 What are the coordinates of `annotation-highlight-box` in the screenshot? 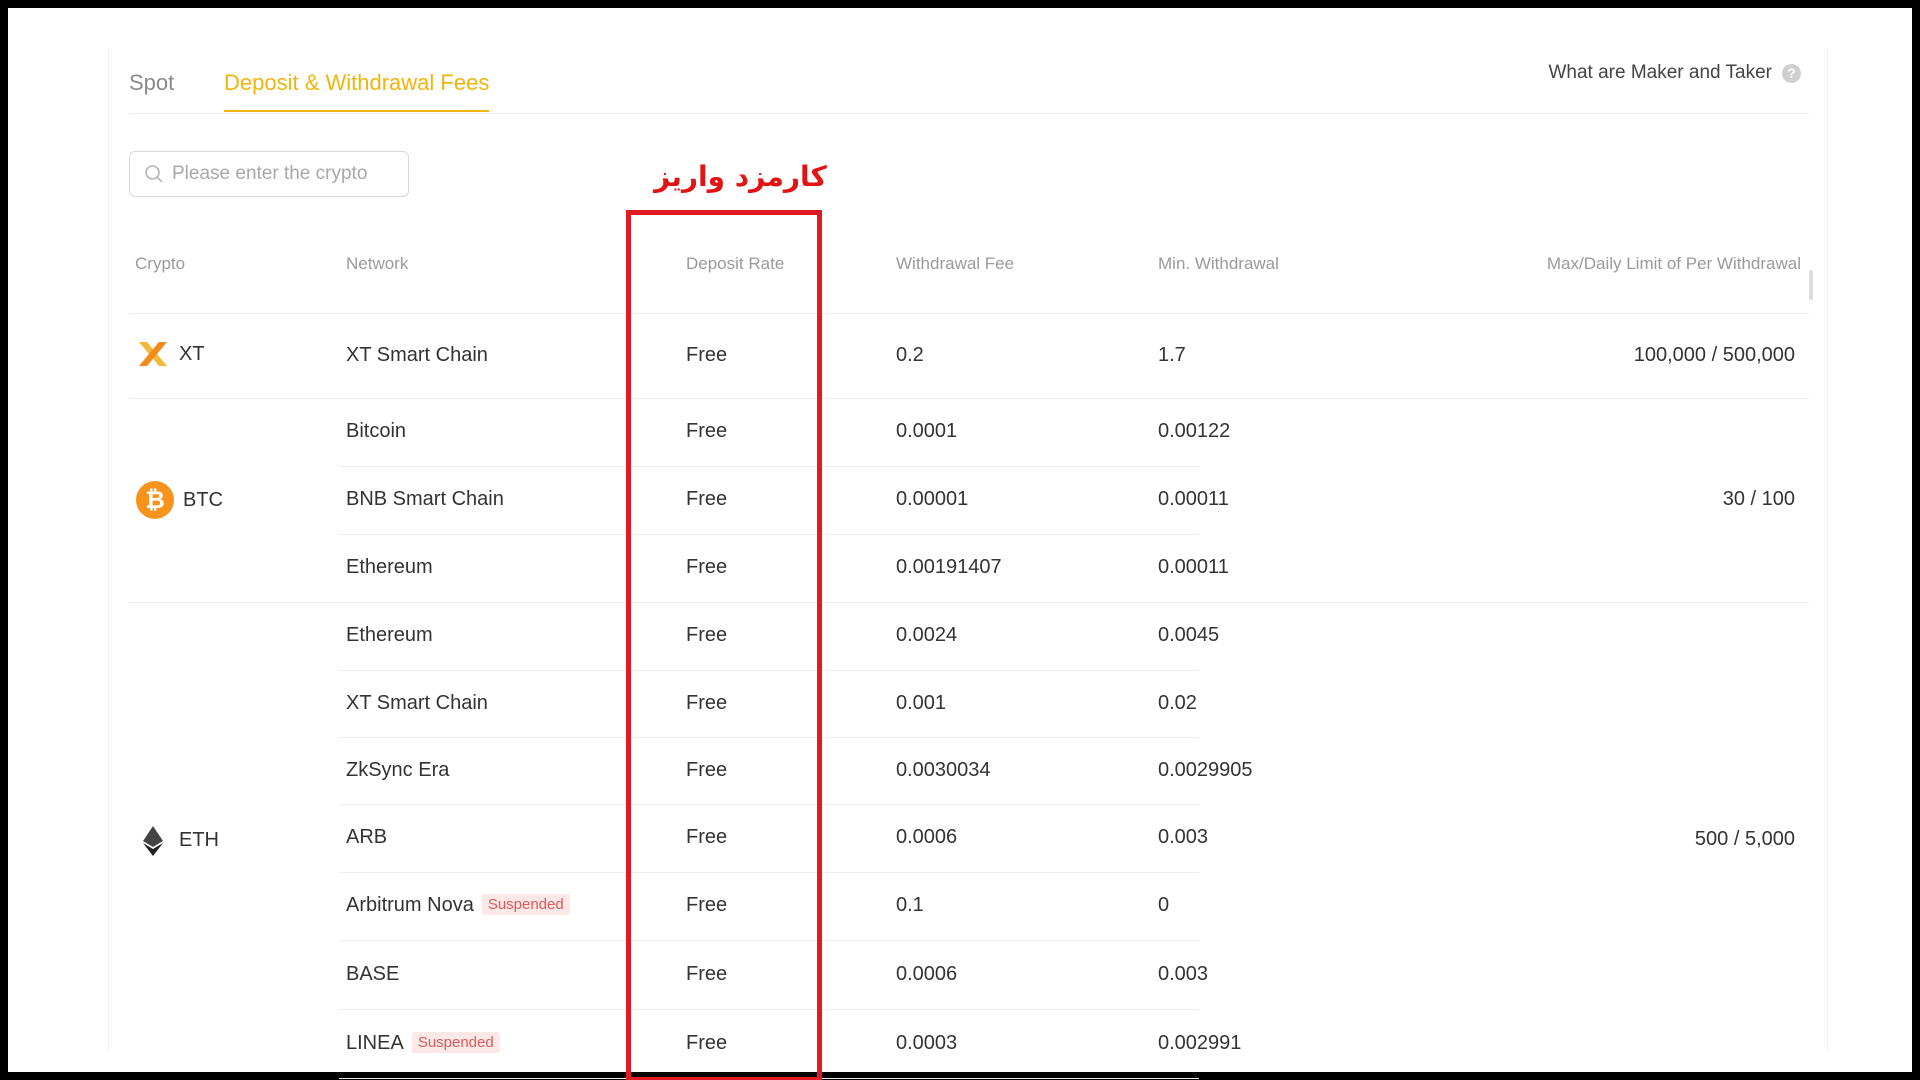 It's located at (724, 645).